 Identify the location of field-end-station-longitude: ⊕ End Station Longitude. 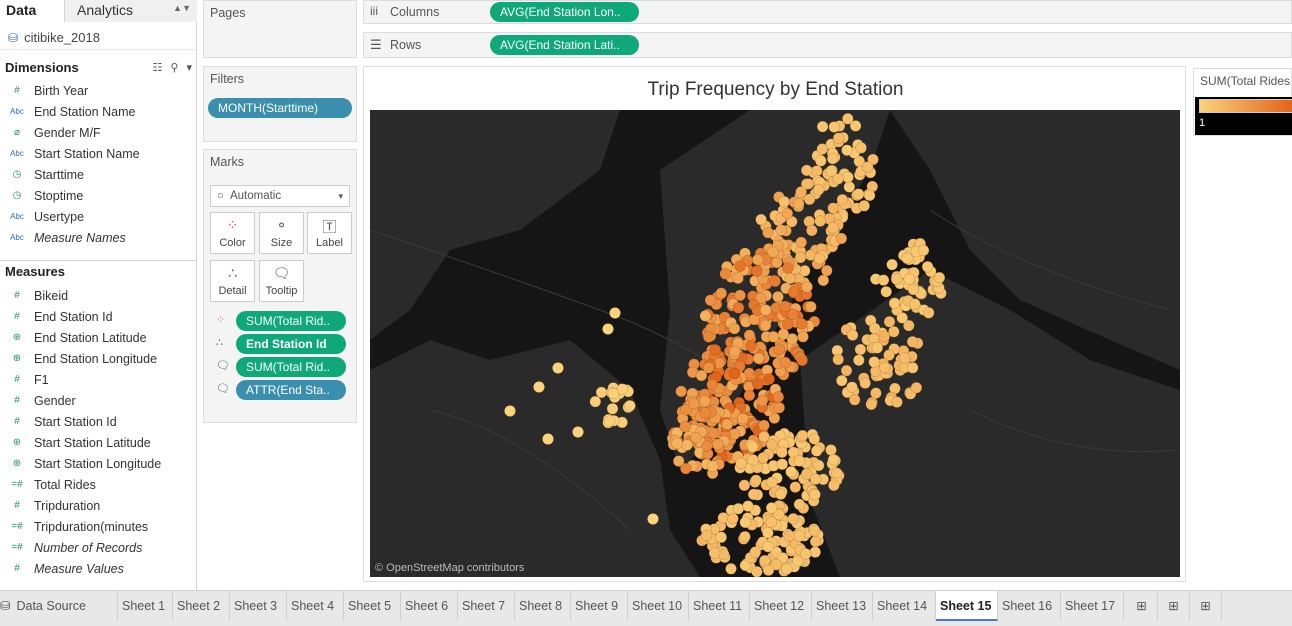
(98, 358).